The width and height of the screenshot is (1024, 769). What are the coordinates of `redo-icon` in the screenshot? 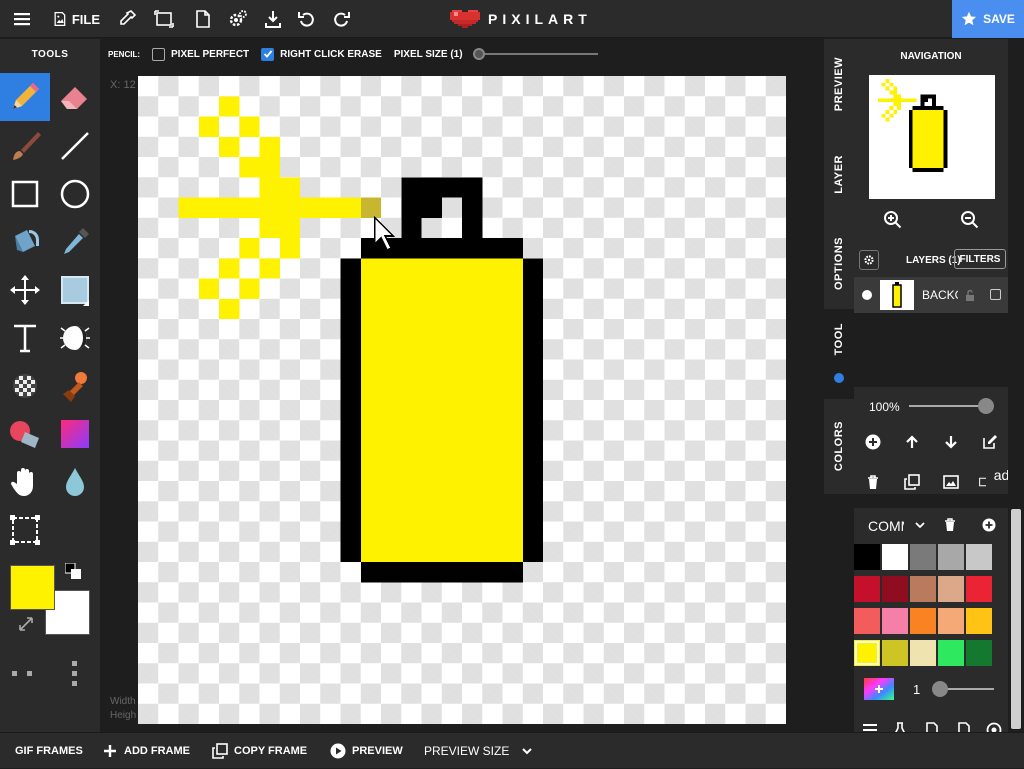 It's located at (341, 19).